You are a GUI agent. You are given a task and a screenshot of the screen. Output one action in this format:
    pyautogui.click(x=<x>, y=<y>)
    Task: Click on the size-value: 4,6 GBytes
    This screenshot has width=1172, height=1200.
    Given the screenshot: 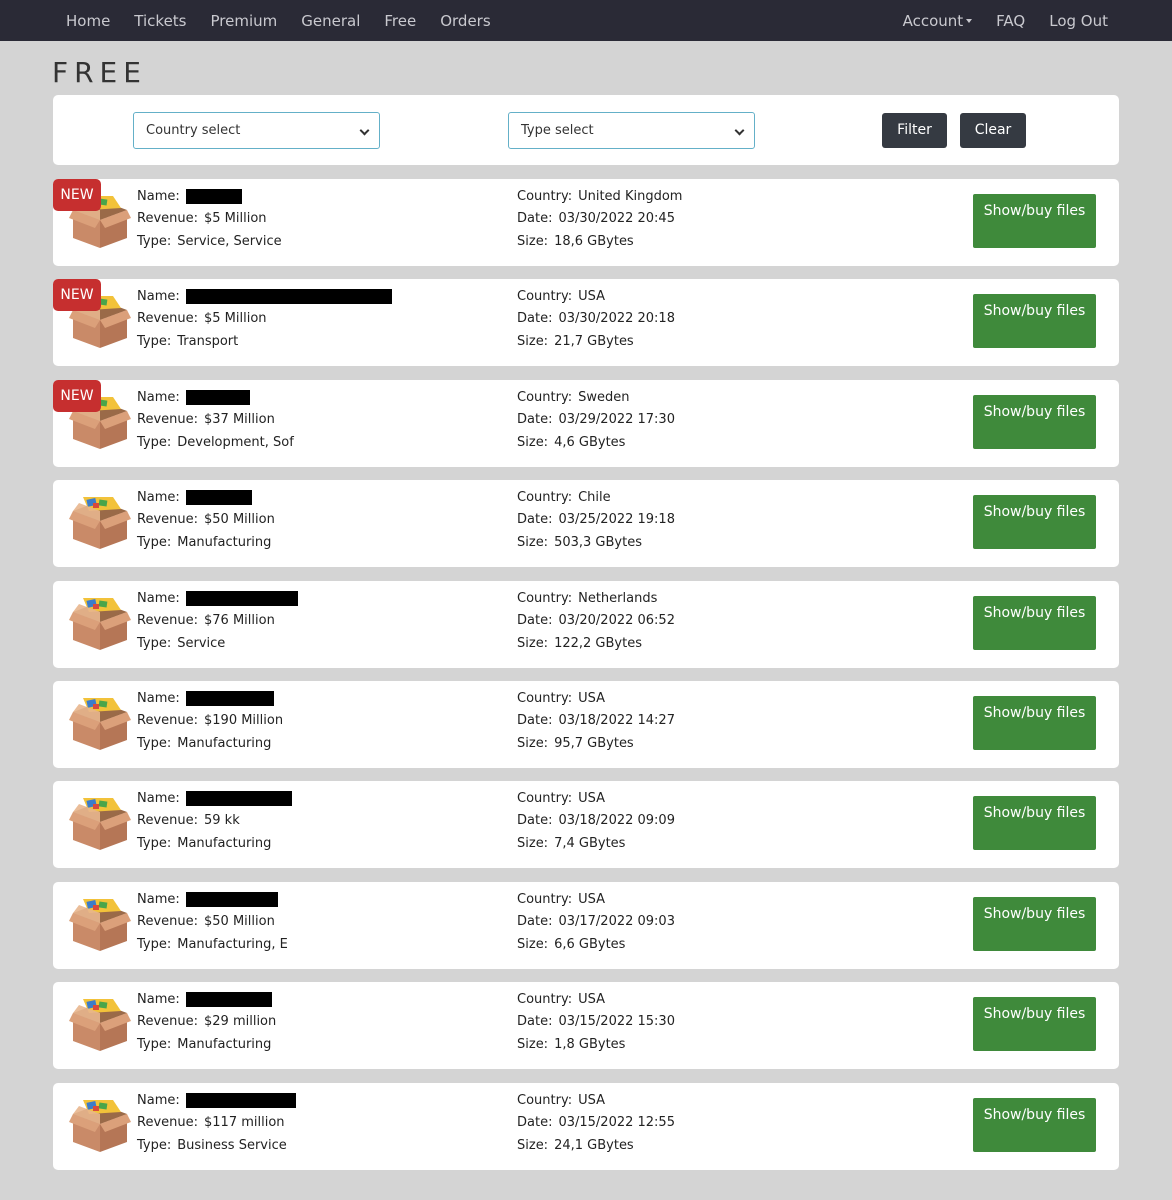 What is the action you would take?
    pyautogui.click(x=590, y=442)
    